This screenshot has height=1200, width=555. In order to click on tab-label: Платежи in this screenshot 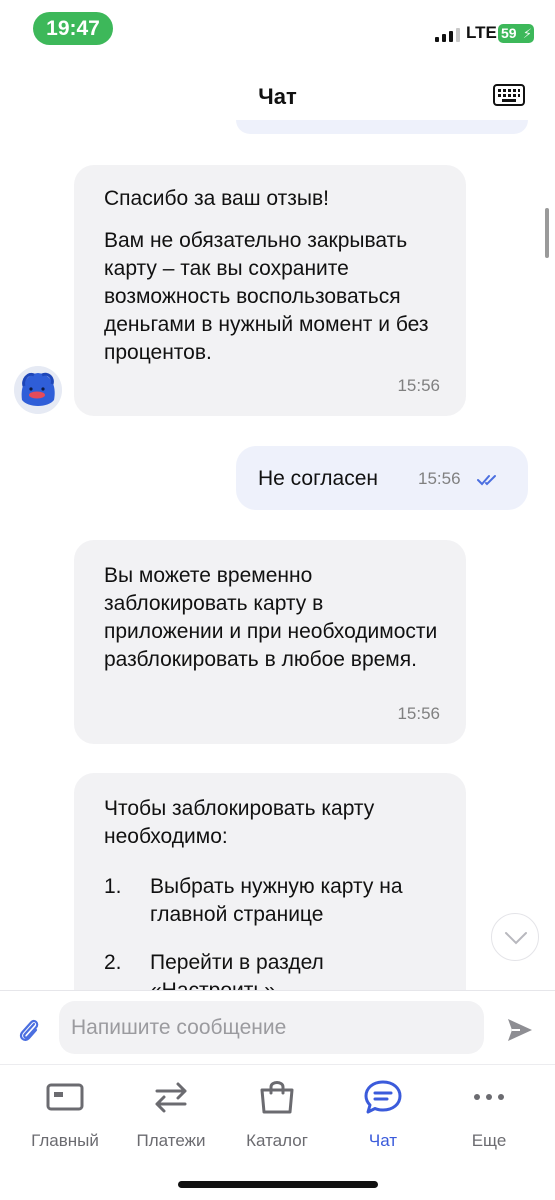, I will do `click(171, 1140)`.